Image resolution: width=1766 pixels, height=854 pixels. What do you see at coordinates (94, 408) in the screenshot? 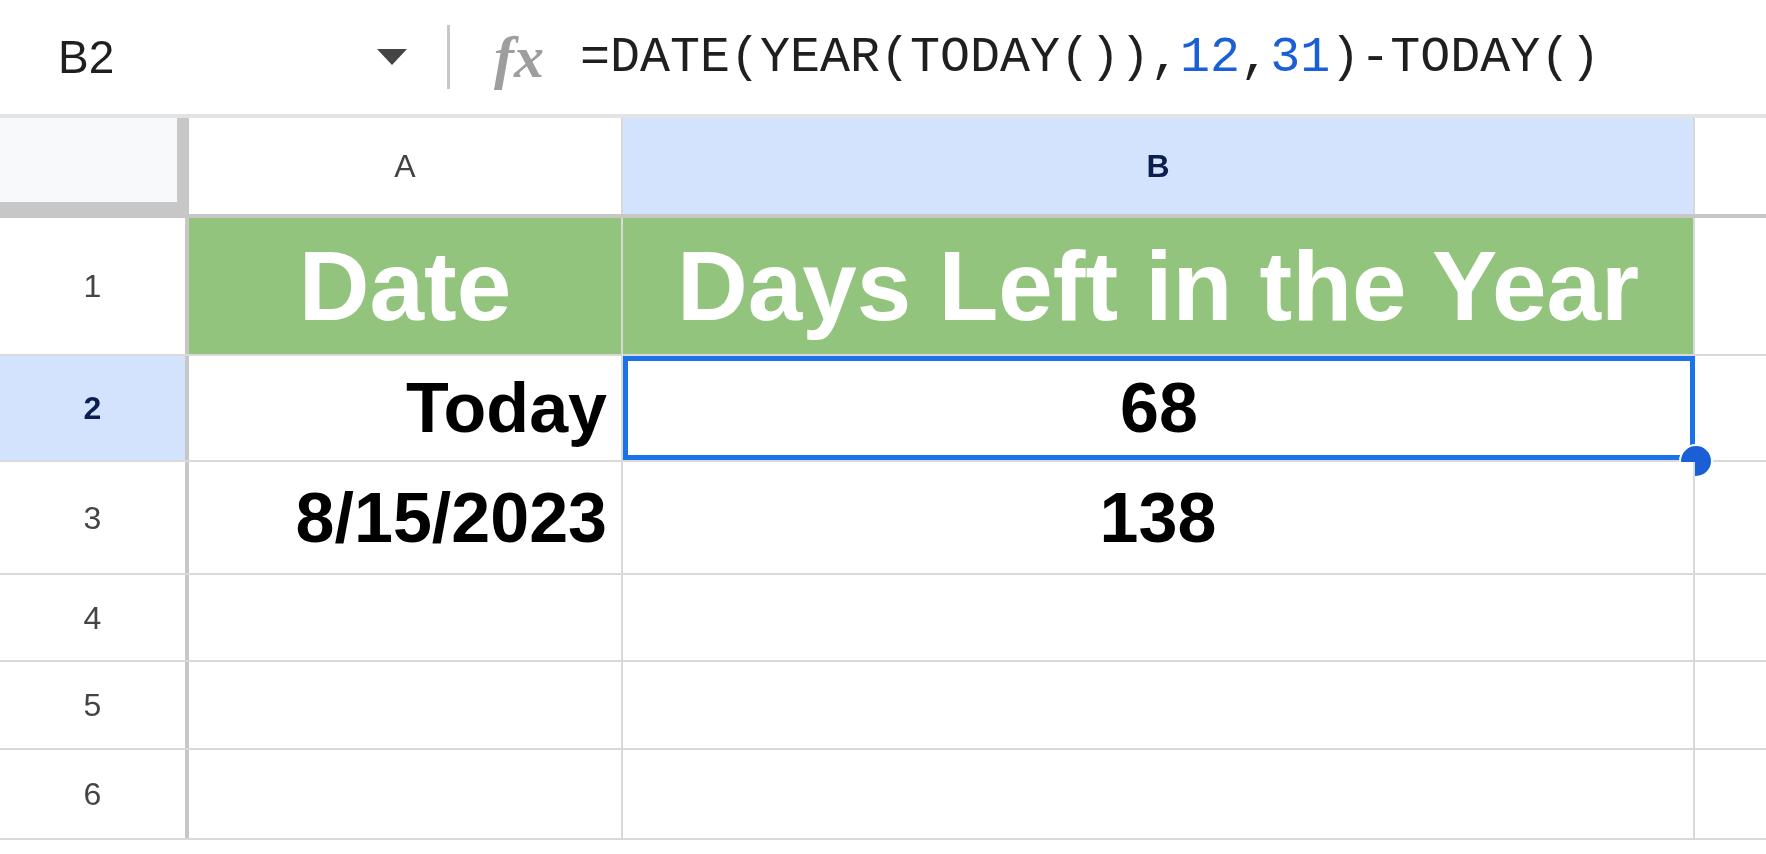
I see `row-header: 2` at bounding box center [94, 408].